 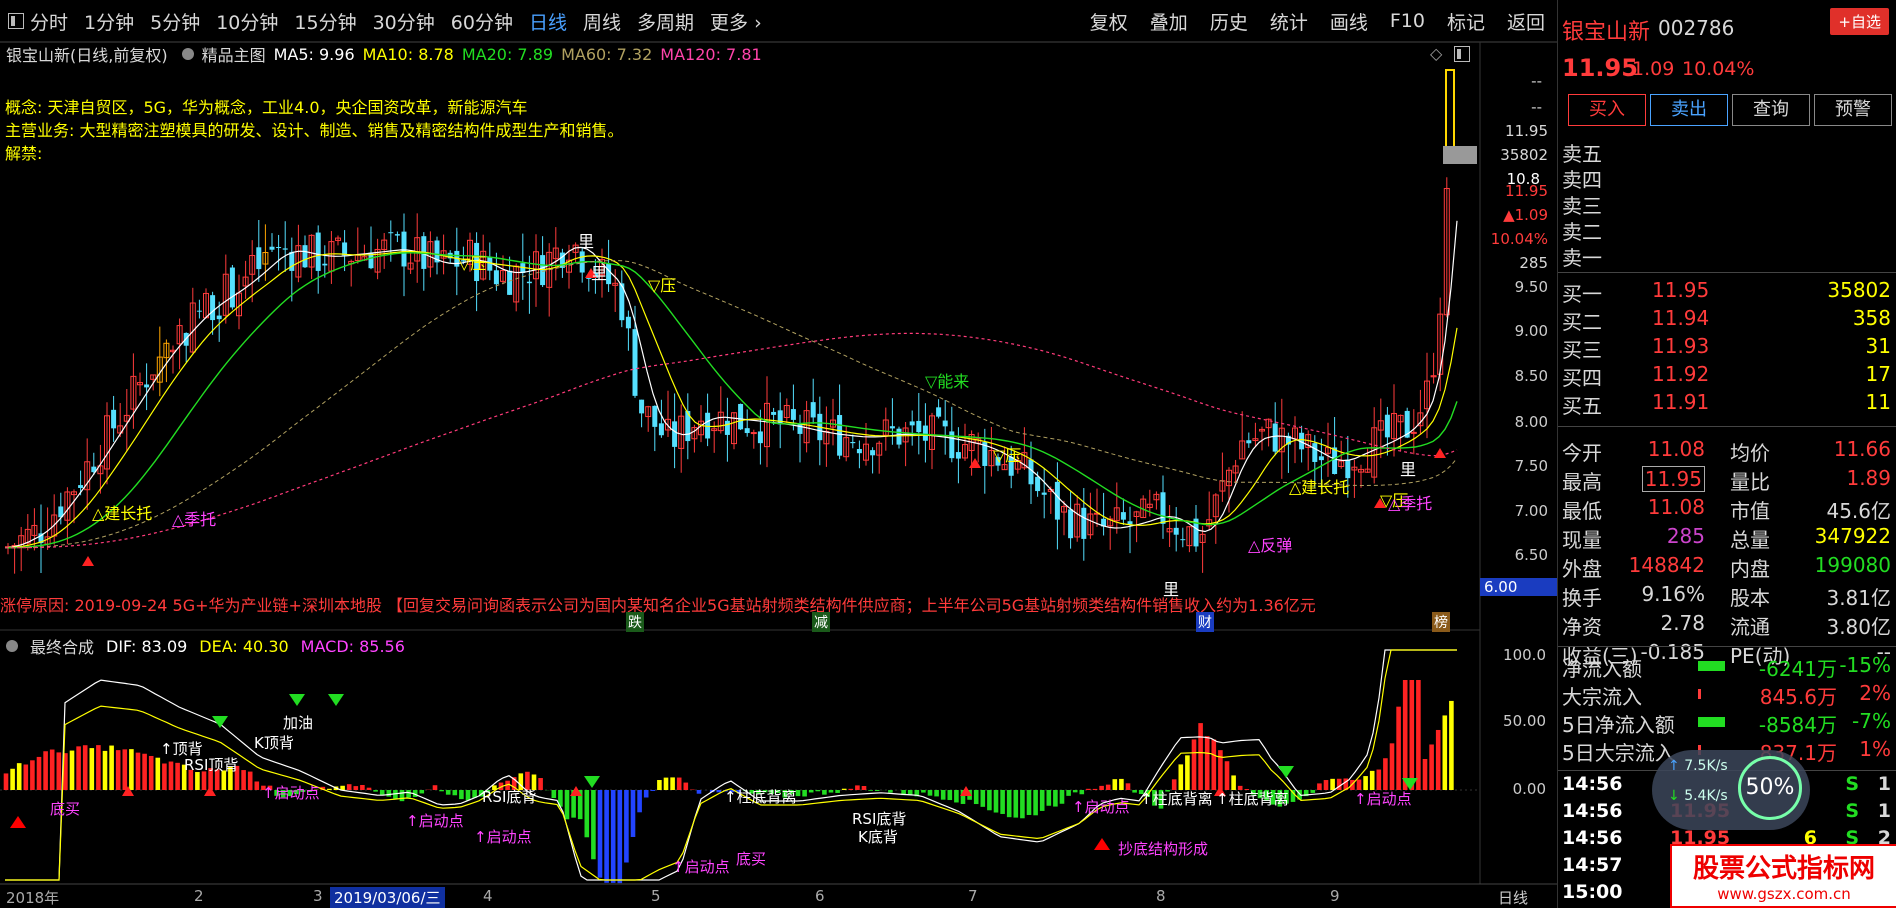 I want to click on stat-value: 3.80亿, so click(x=1858, y=627).